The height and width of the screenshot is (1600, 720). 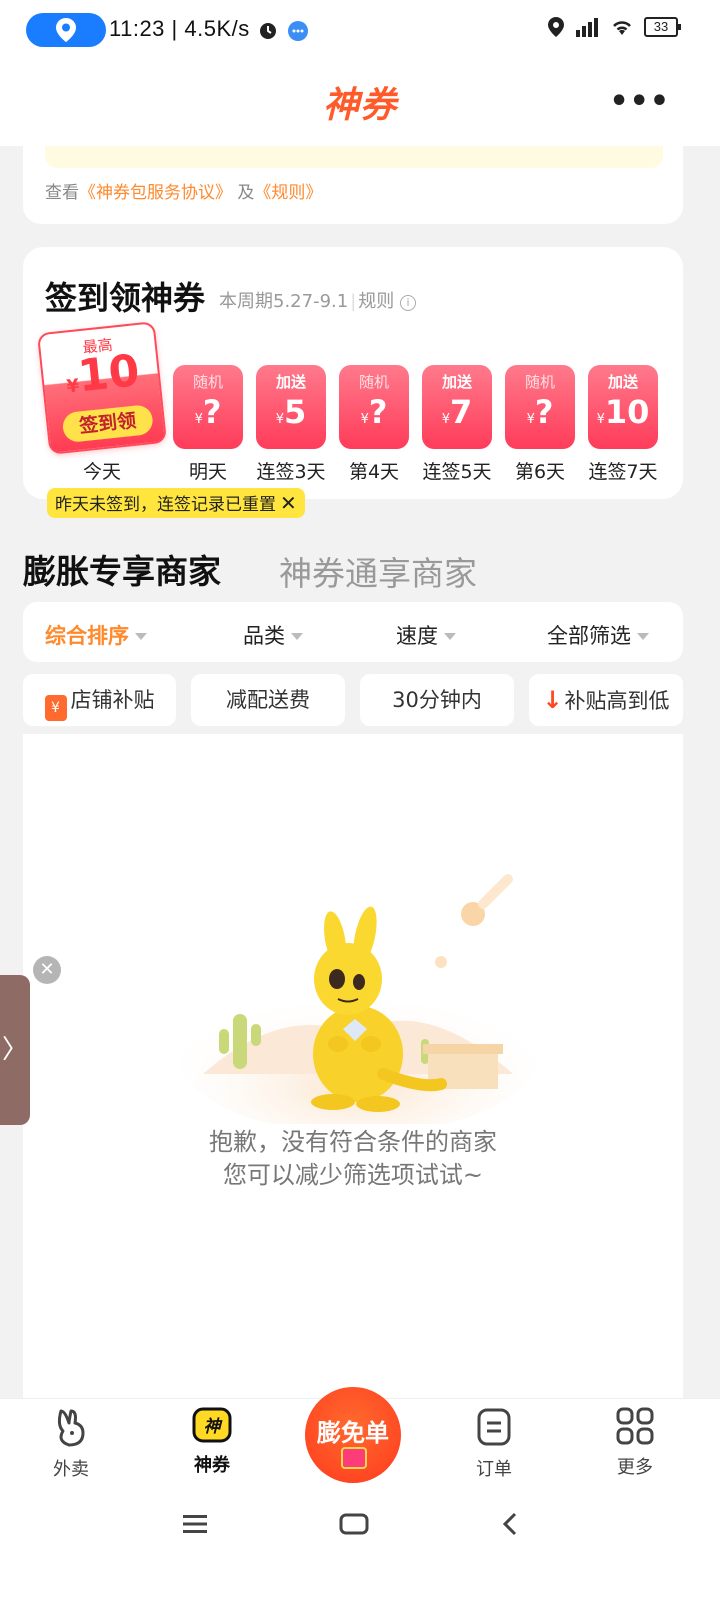 I want to click on side-float-tab: 〉, so click(x=15, y=1050).